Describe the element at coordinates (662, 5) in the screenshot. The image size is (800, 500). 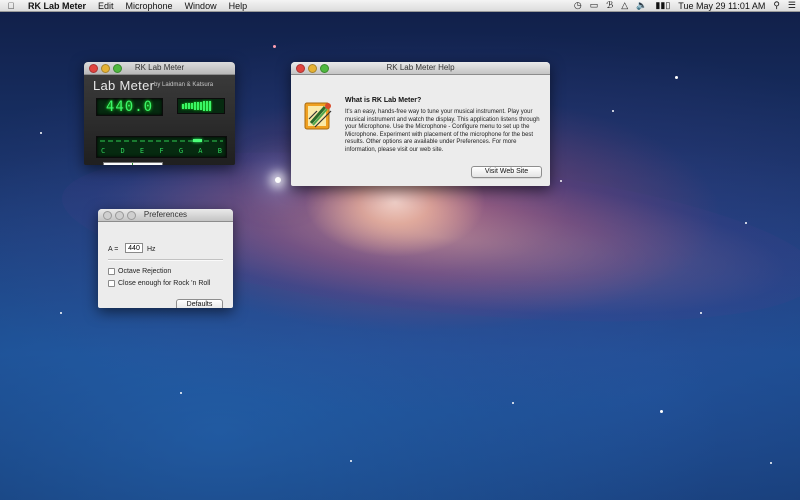
I see `battery-icon: ▮▮▯` at that location.